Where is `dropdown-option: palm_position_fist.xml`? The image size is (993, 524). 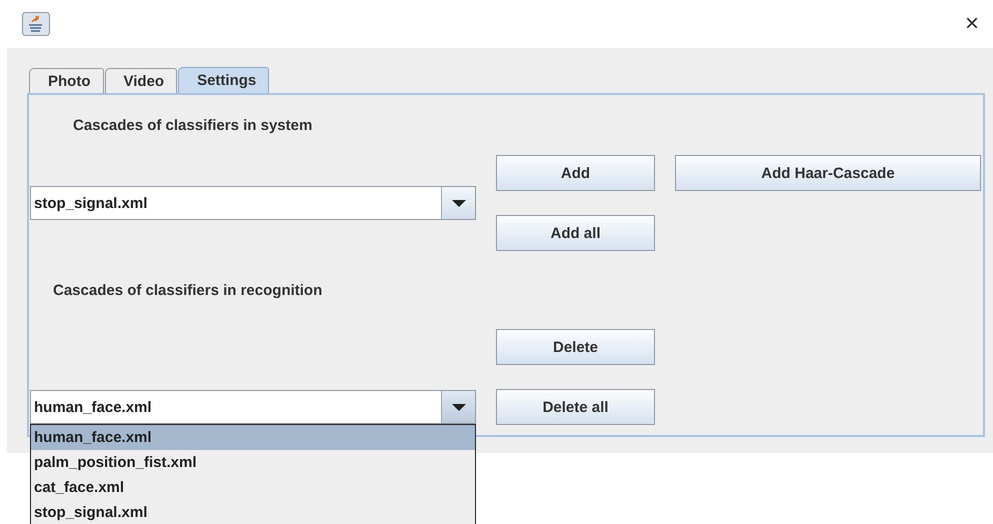
dropdown-option: palm_position_fist.xml is located at coordinates (253, 462).